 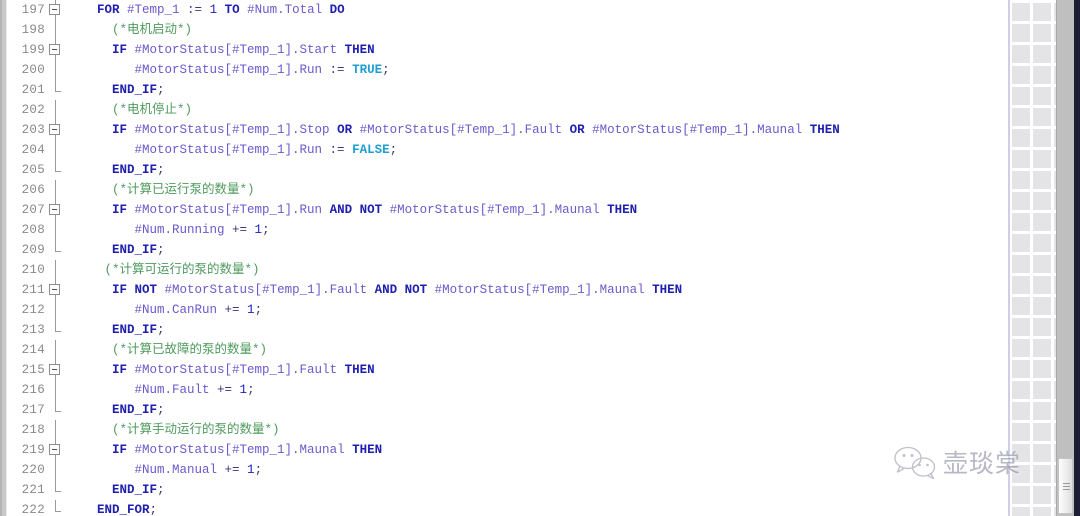 What do you see at coordinates (129, 110) in the screenshot?
I see `code-text: (*电机停止*)` at bounding box center [129, 110].